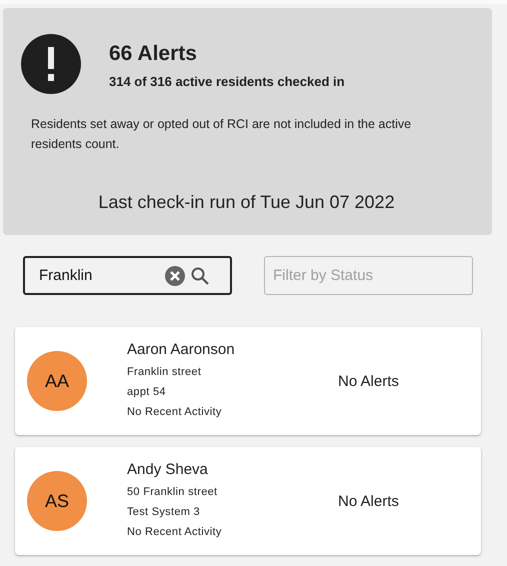 The width and height of the screenshot is (507, 566). Describe the element at coordinates (368, 275) in the screenshot. I see `status-filter-field: Filter by Status` at that location.